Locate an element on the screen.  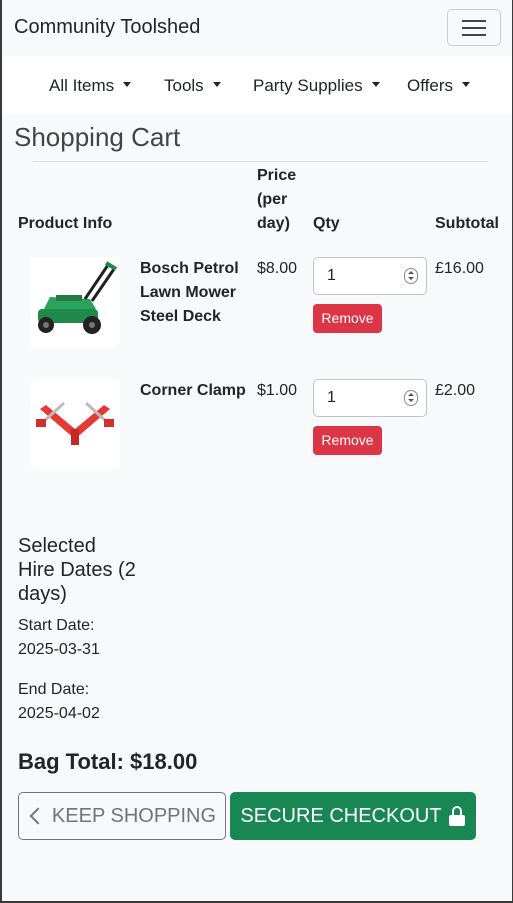
nav-item-party-supplies: Party Supplies is located at coordinates (316, 86).